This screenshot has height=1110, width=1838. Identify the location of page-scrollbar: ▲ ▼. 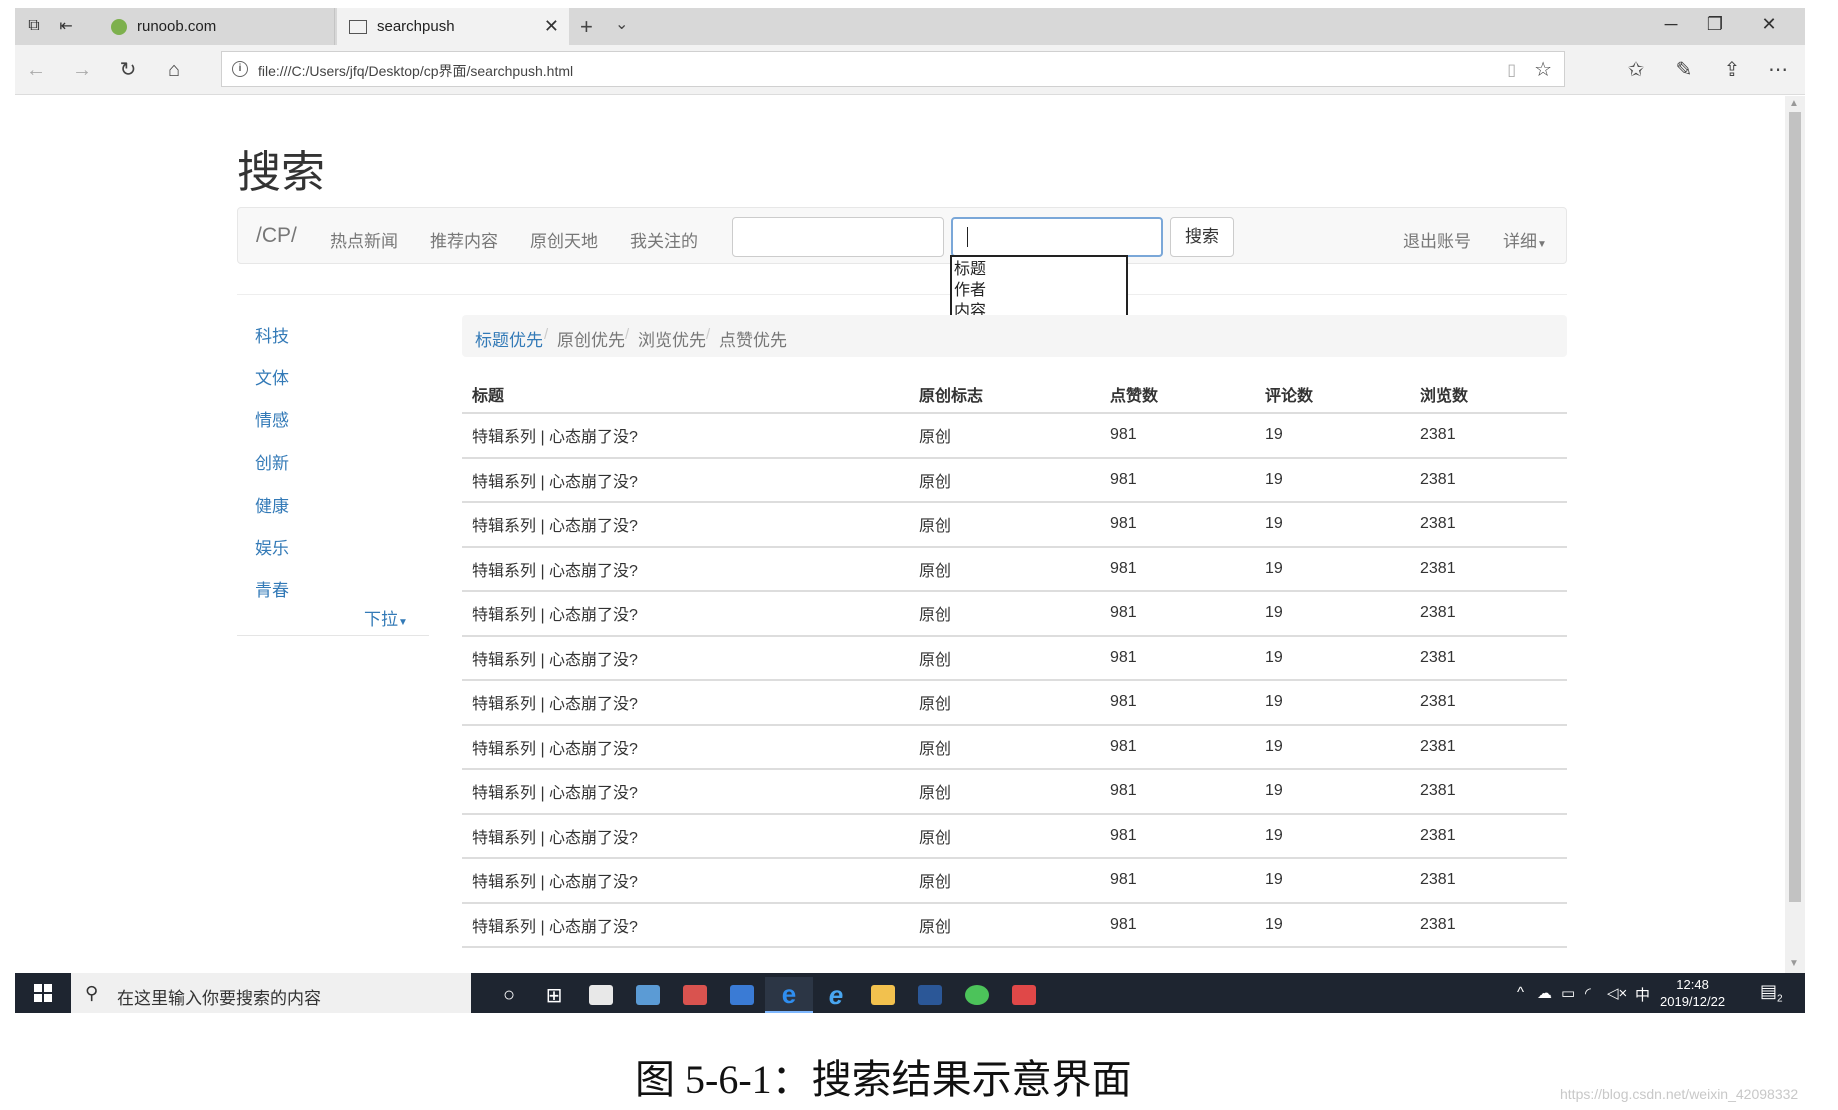
(1795, 534).